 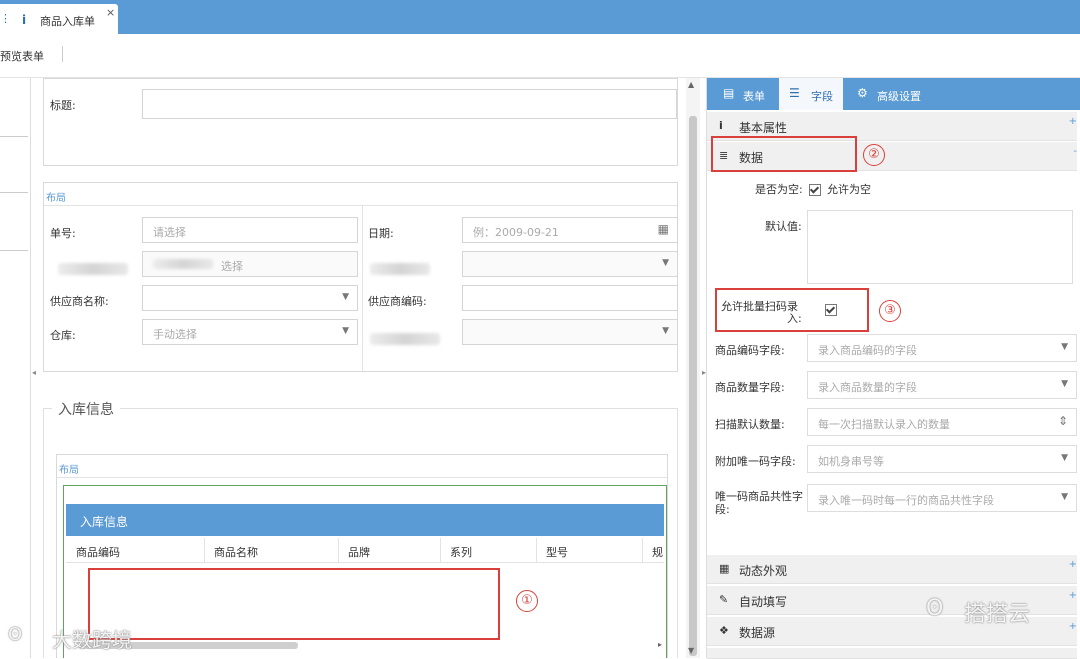 What do you see at coordinates (942, 348) in the screenshot?
I see `product-code-field-select: 录入商品编码的字段 ▼` at bounding box center [942, 348].